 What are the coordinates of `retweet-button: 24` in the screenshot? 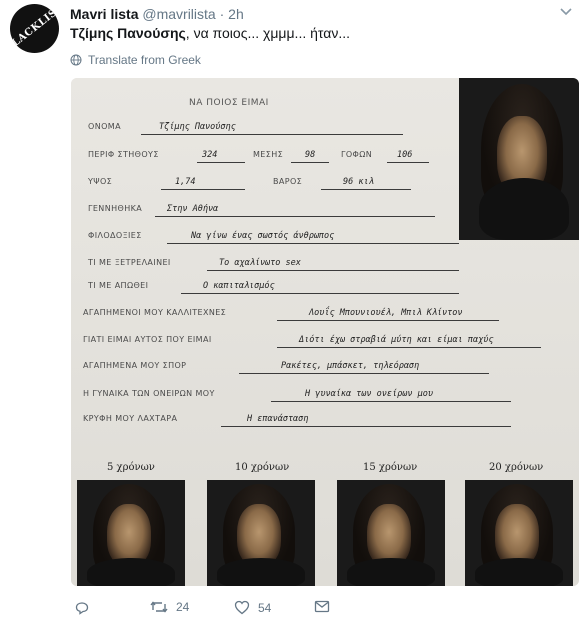 It's located at (169, 607).